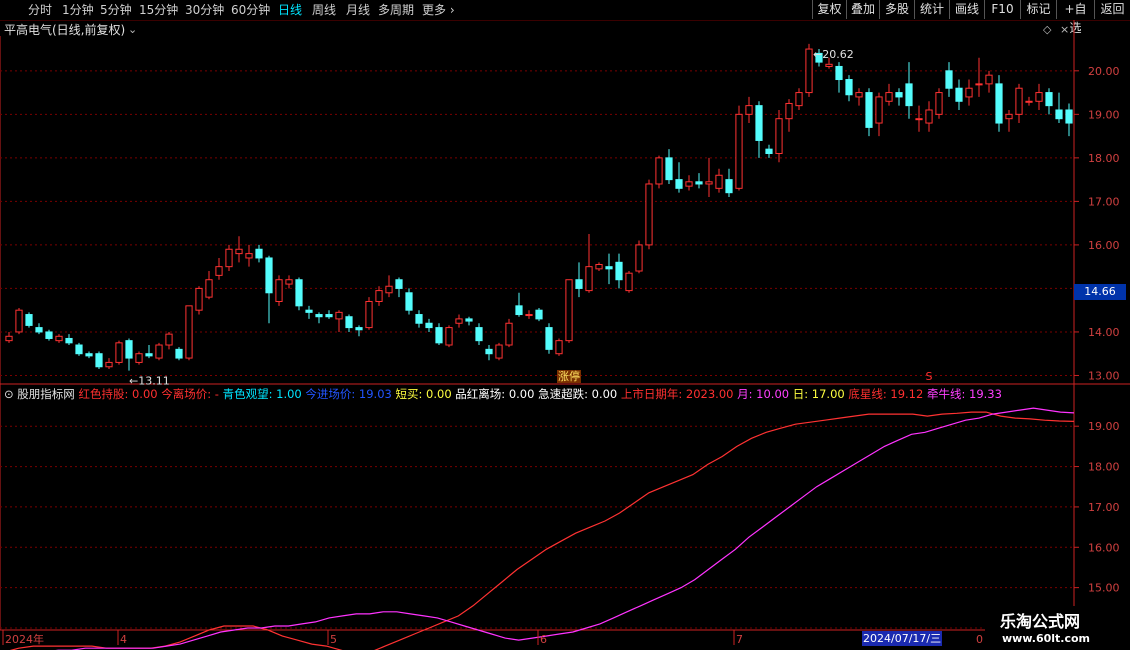 The image size is (1130, 650). I want to click on watermark-title: 乐淘公式网, so click(1040, 621).